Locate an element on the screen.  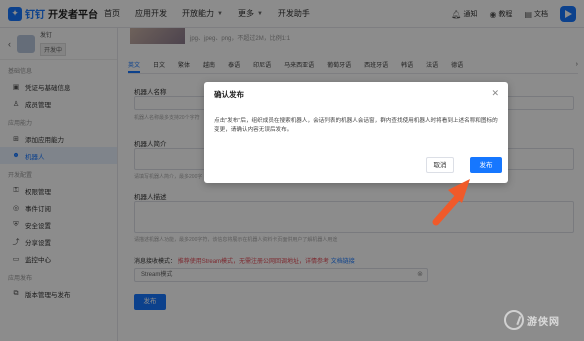
watermark-text: 游侠网 is located at coordinates (543, 322).